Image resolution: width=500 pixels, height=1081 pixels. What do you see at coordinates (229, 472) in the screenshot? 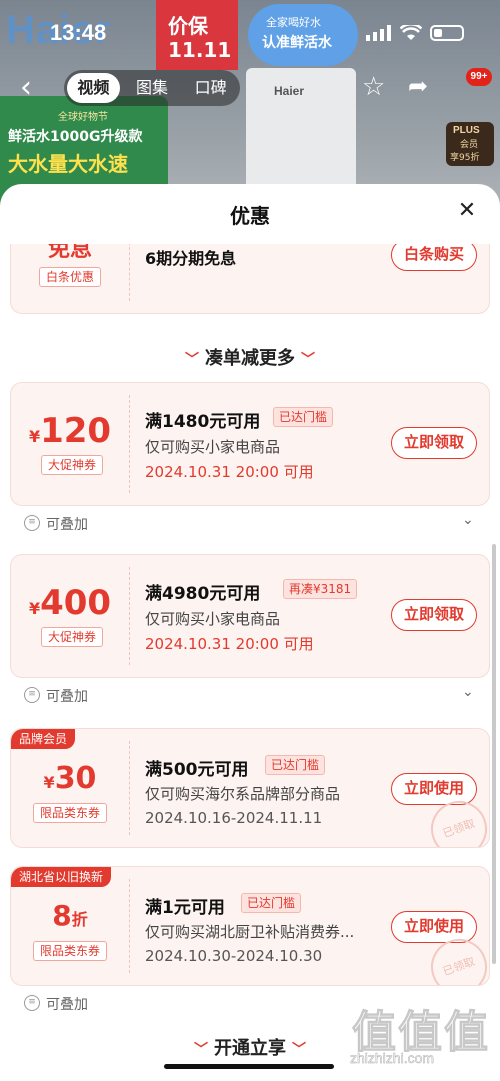
I see `coupon-date: 2024.10.31 20:00 可用` at bounding box center [229, 472].